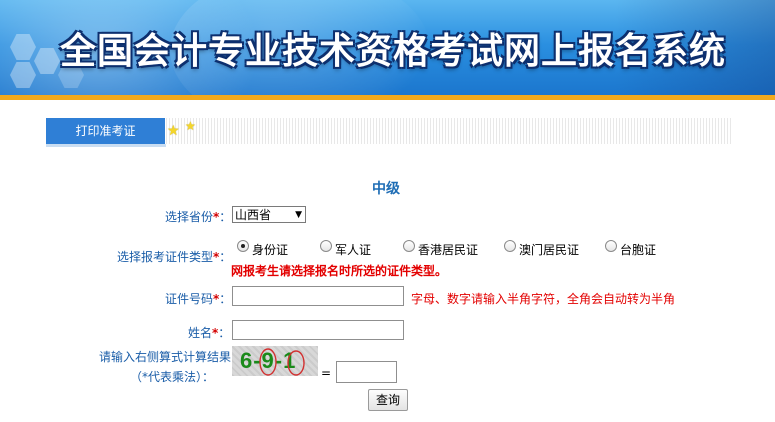 The height and width of the screenshot is (422, 775). What do you see at coordinates (270, 250) in the screenshot?
I see `radio-label-id-card: 身份证` at bounding box center [270, 250].